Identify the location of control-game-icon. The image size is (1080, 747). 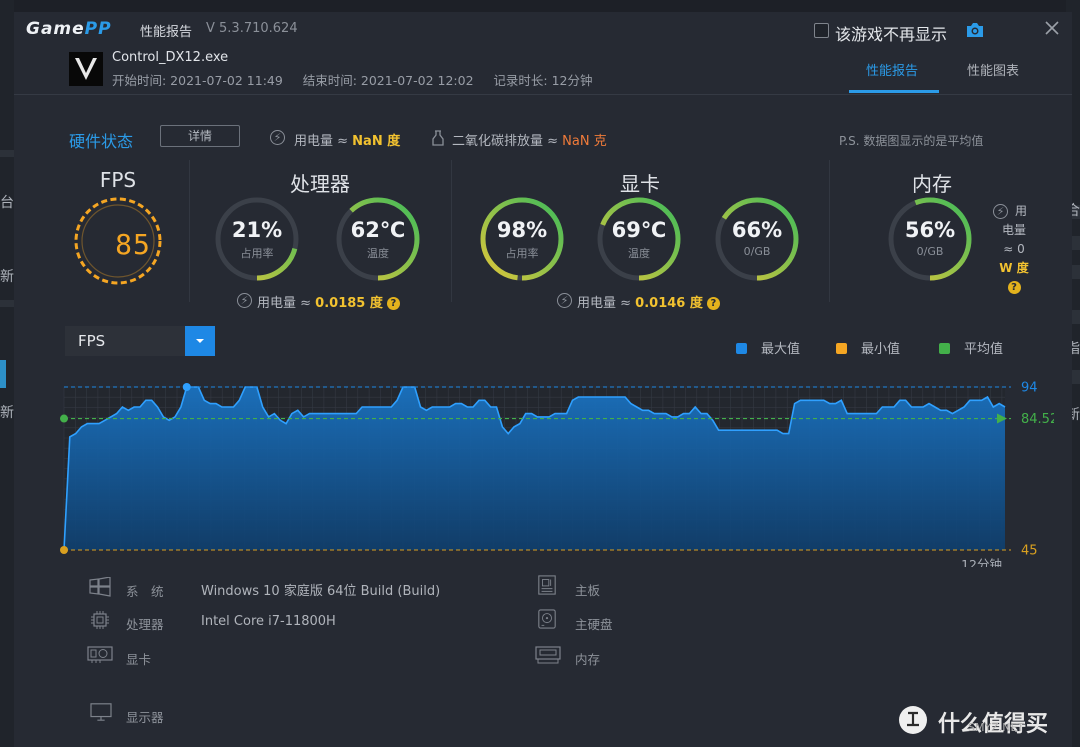
(86, 69).